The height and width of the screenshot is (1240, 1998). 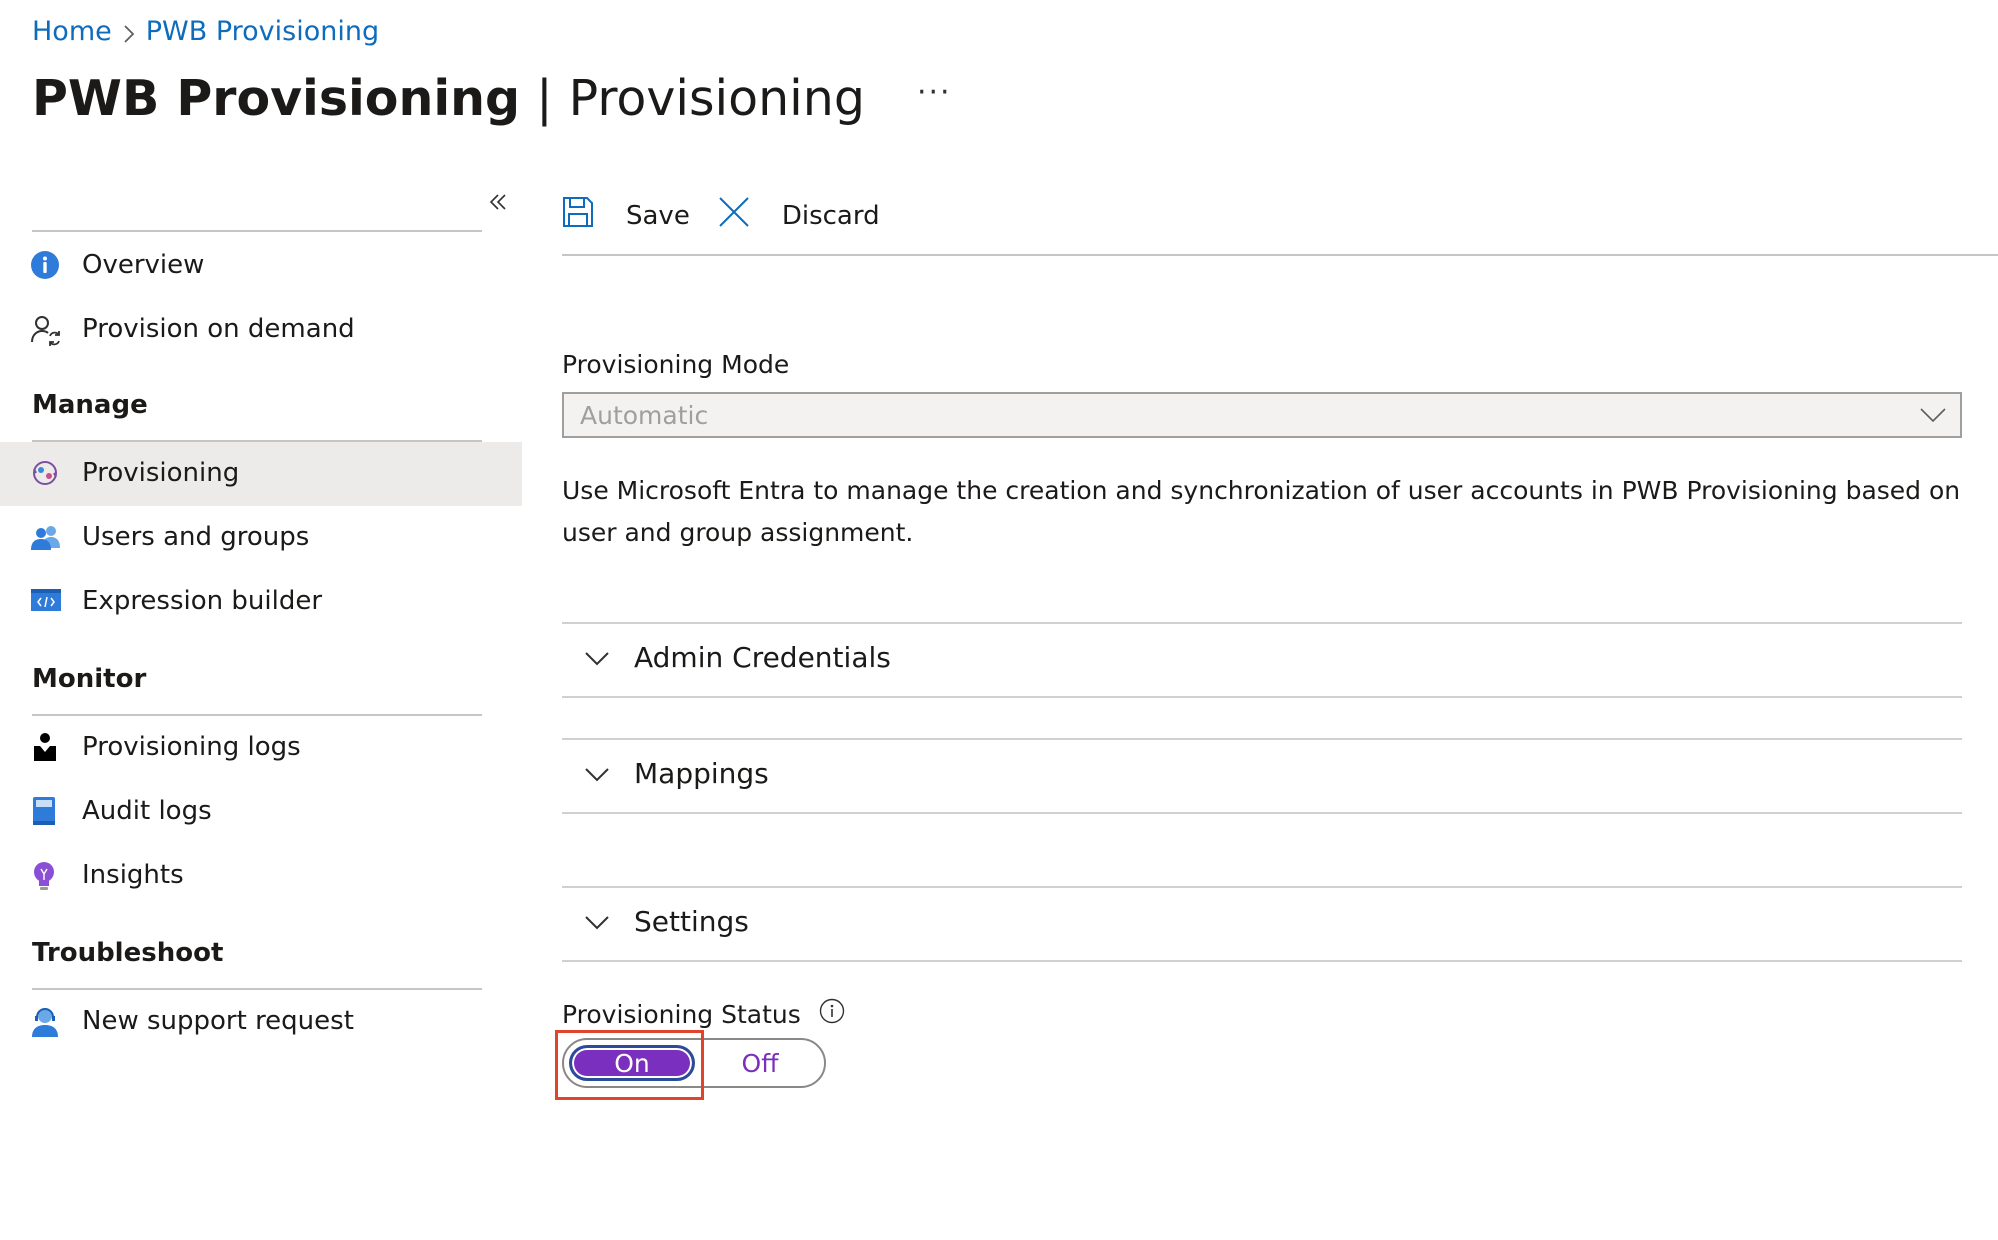 What do you see at coordinates (218, 1021) in the screenshot?
I see `sidebar-item-label: New support request` at bounding box center [218, 1021].